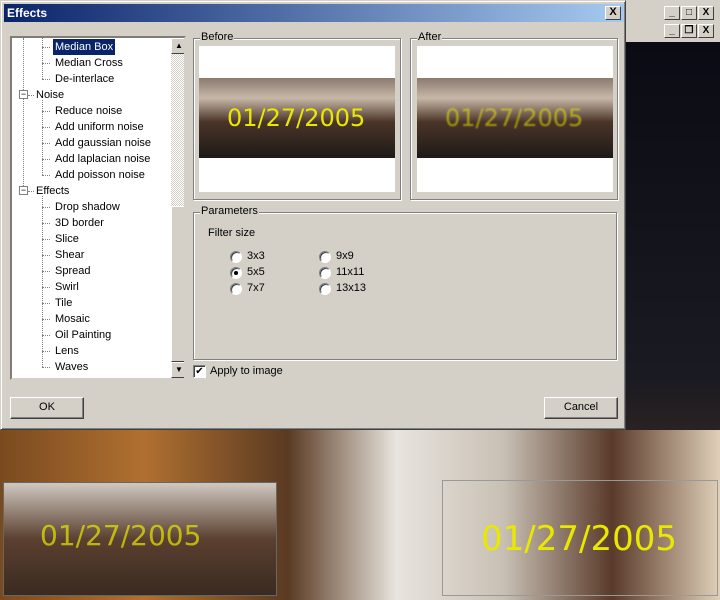  What do you see at coordinates (88, 111) in the screenshot?
I see `tree-item: Reduce noise` at bounding box center [88, 111].